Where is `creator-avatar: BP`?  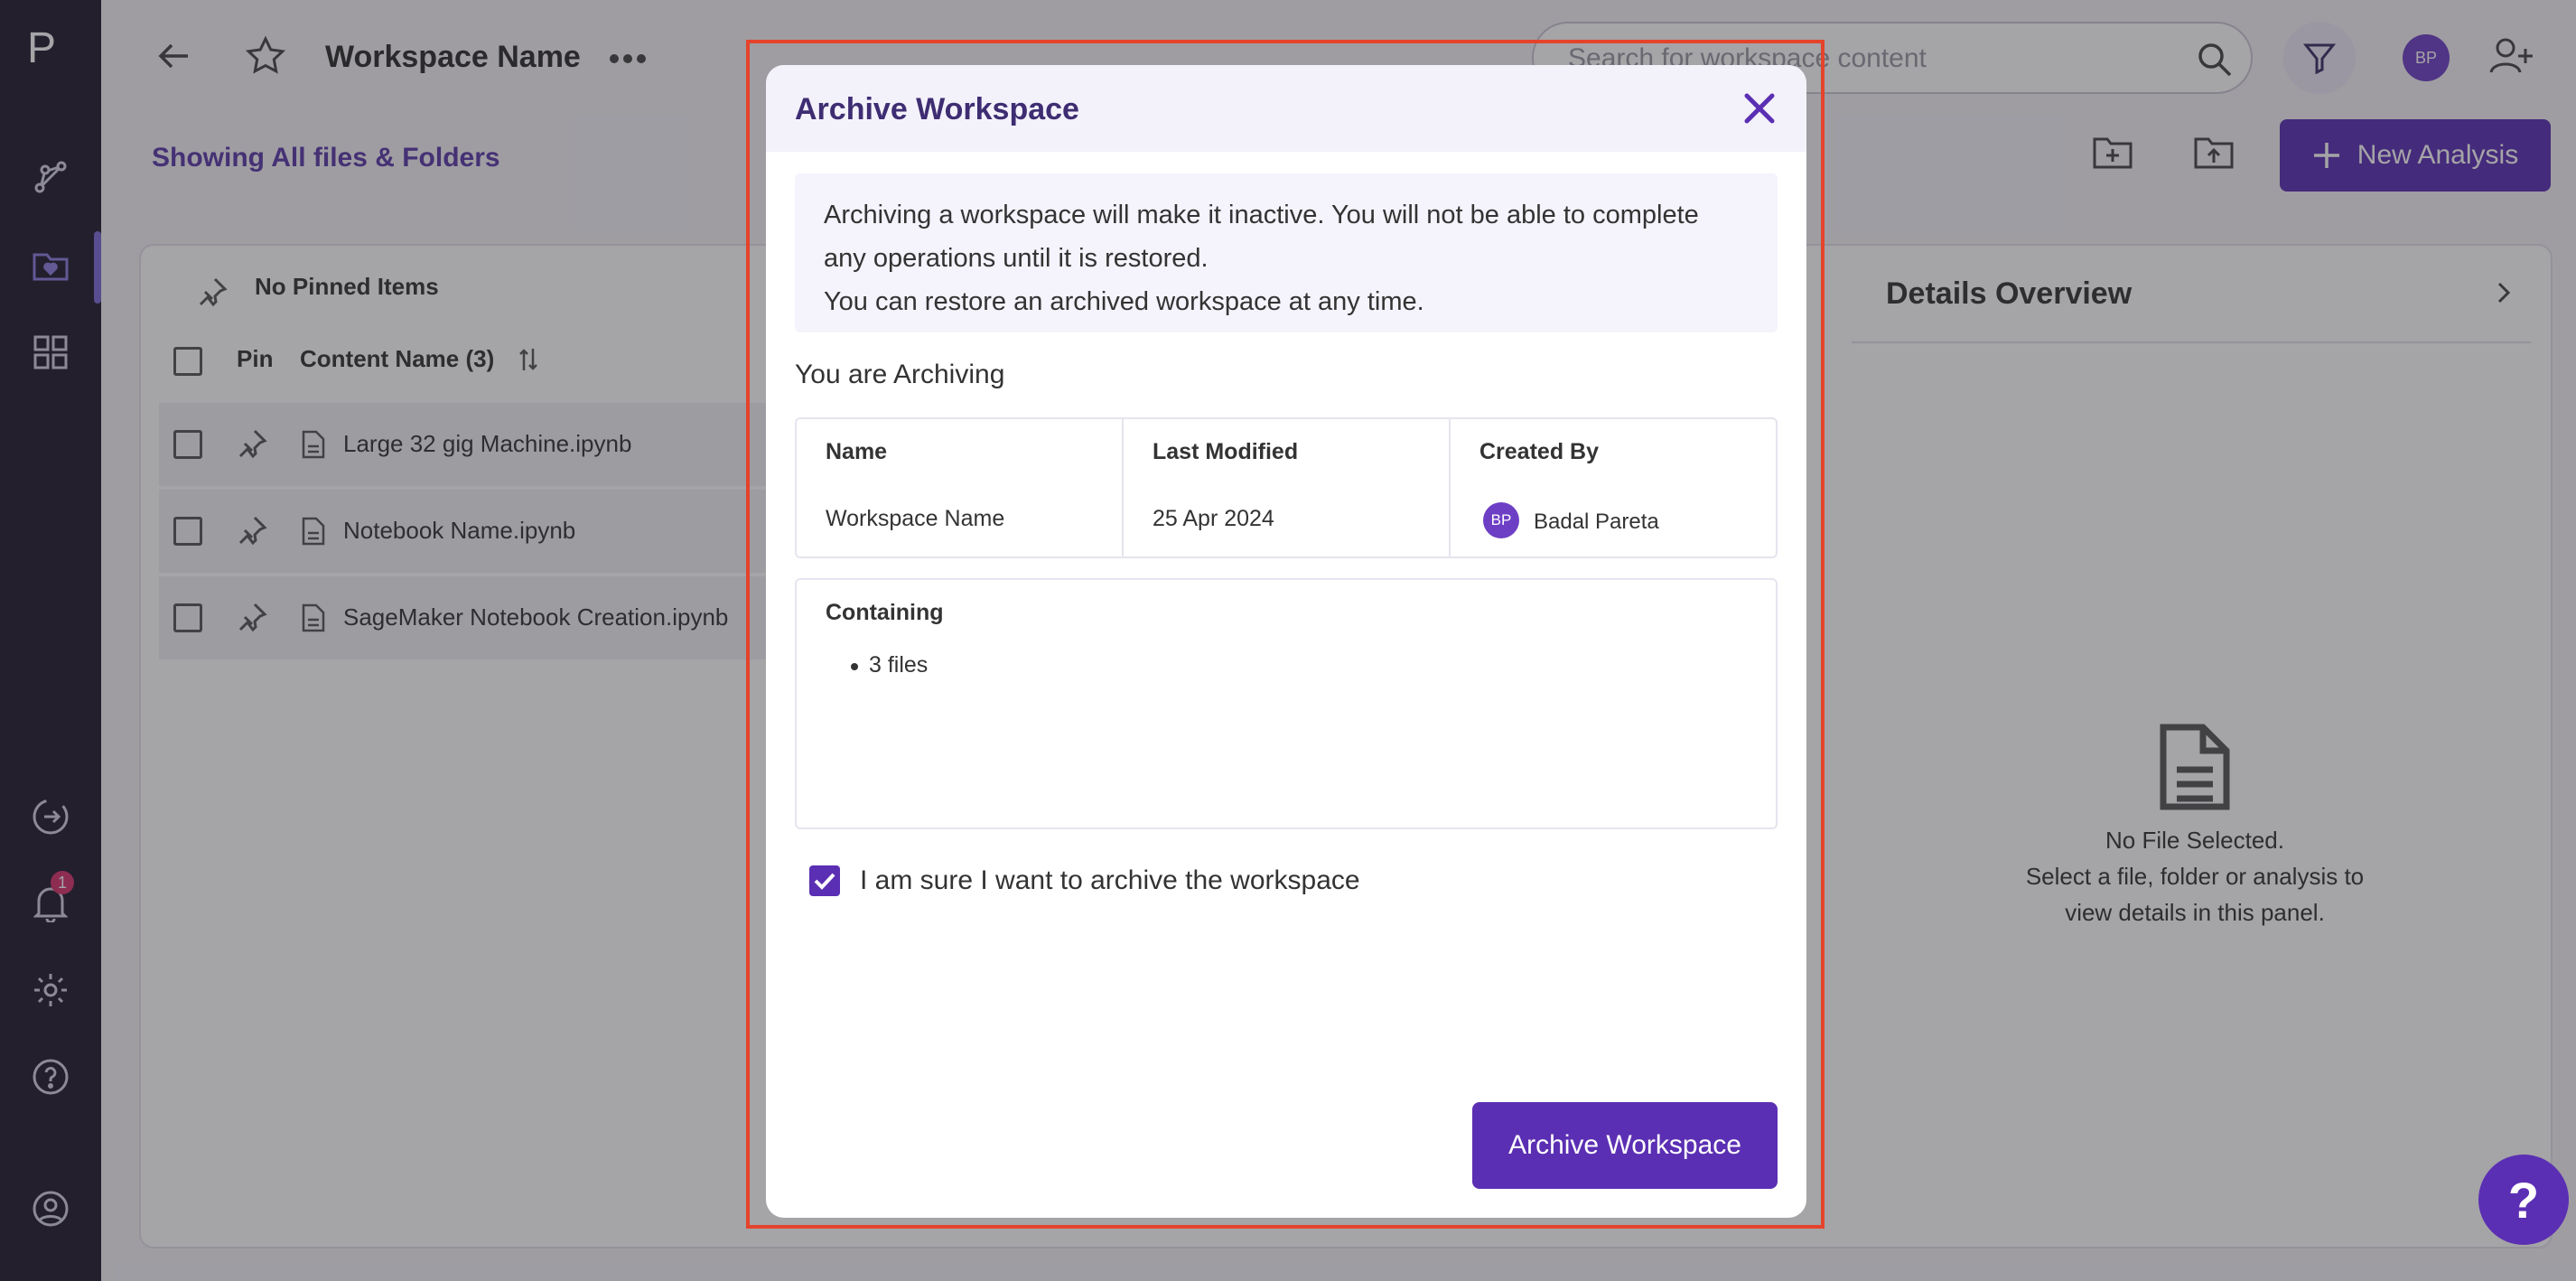
creator-avatar: BP is located at coordinates (1501, 520).